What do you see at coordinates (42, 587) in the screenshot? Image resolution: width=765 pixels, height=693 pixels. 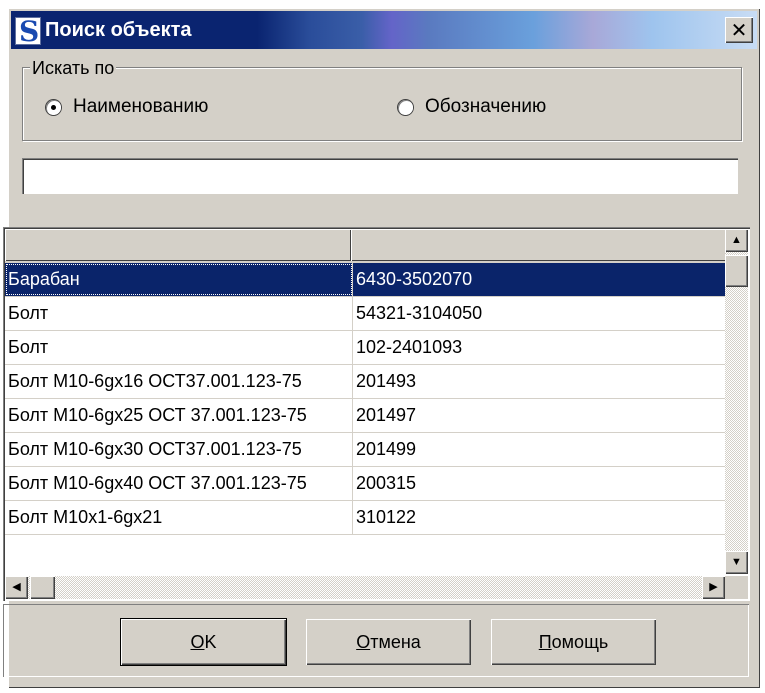 I see `horizontal-scroll-thumb` at bounding box center [42, 587].